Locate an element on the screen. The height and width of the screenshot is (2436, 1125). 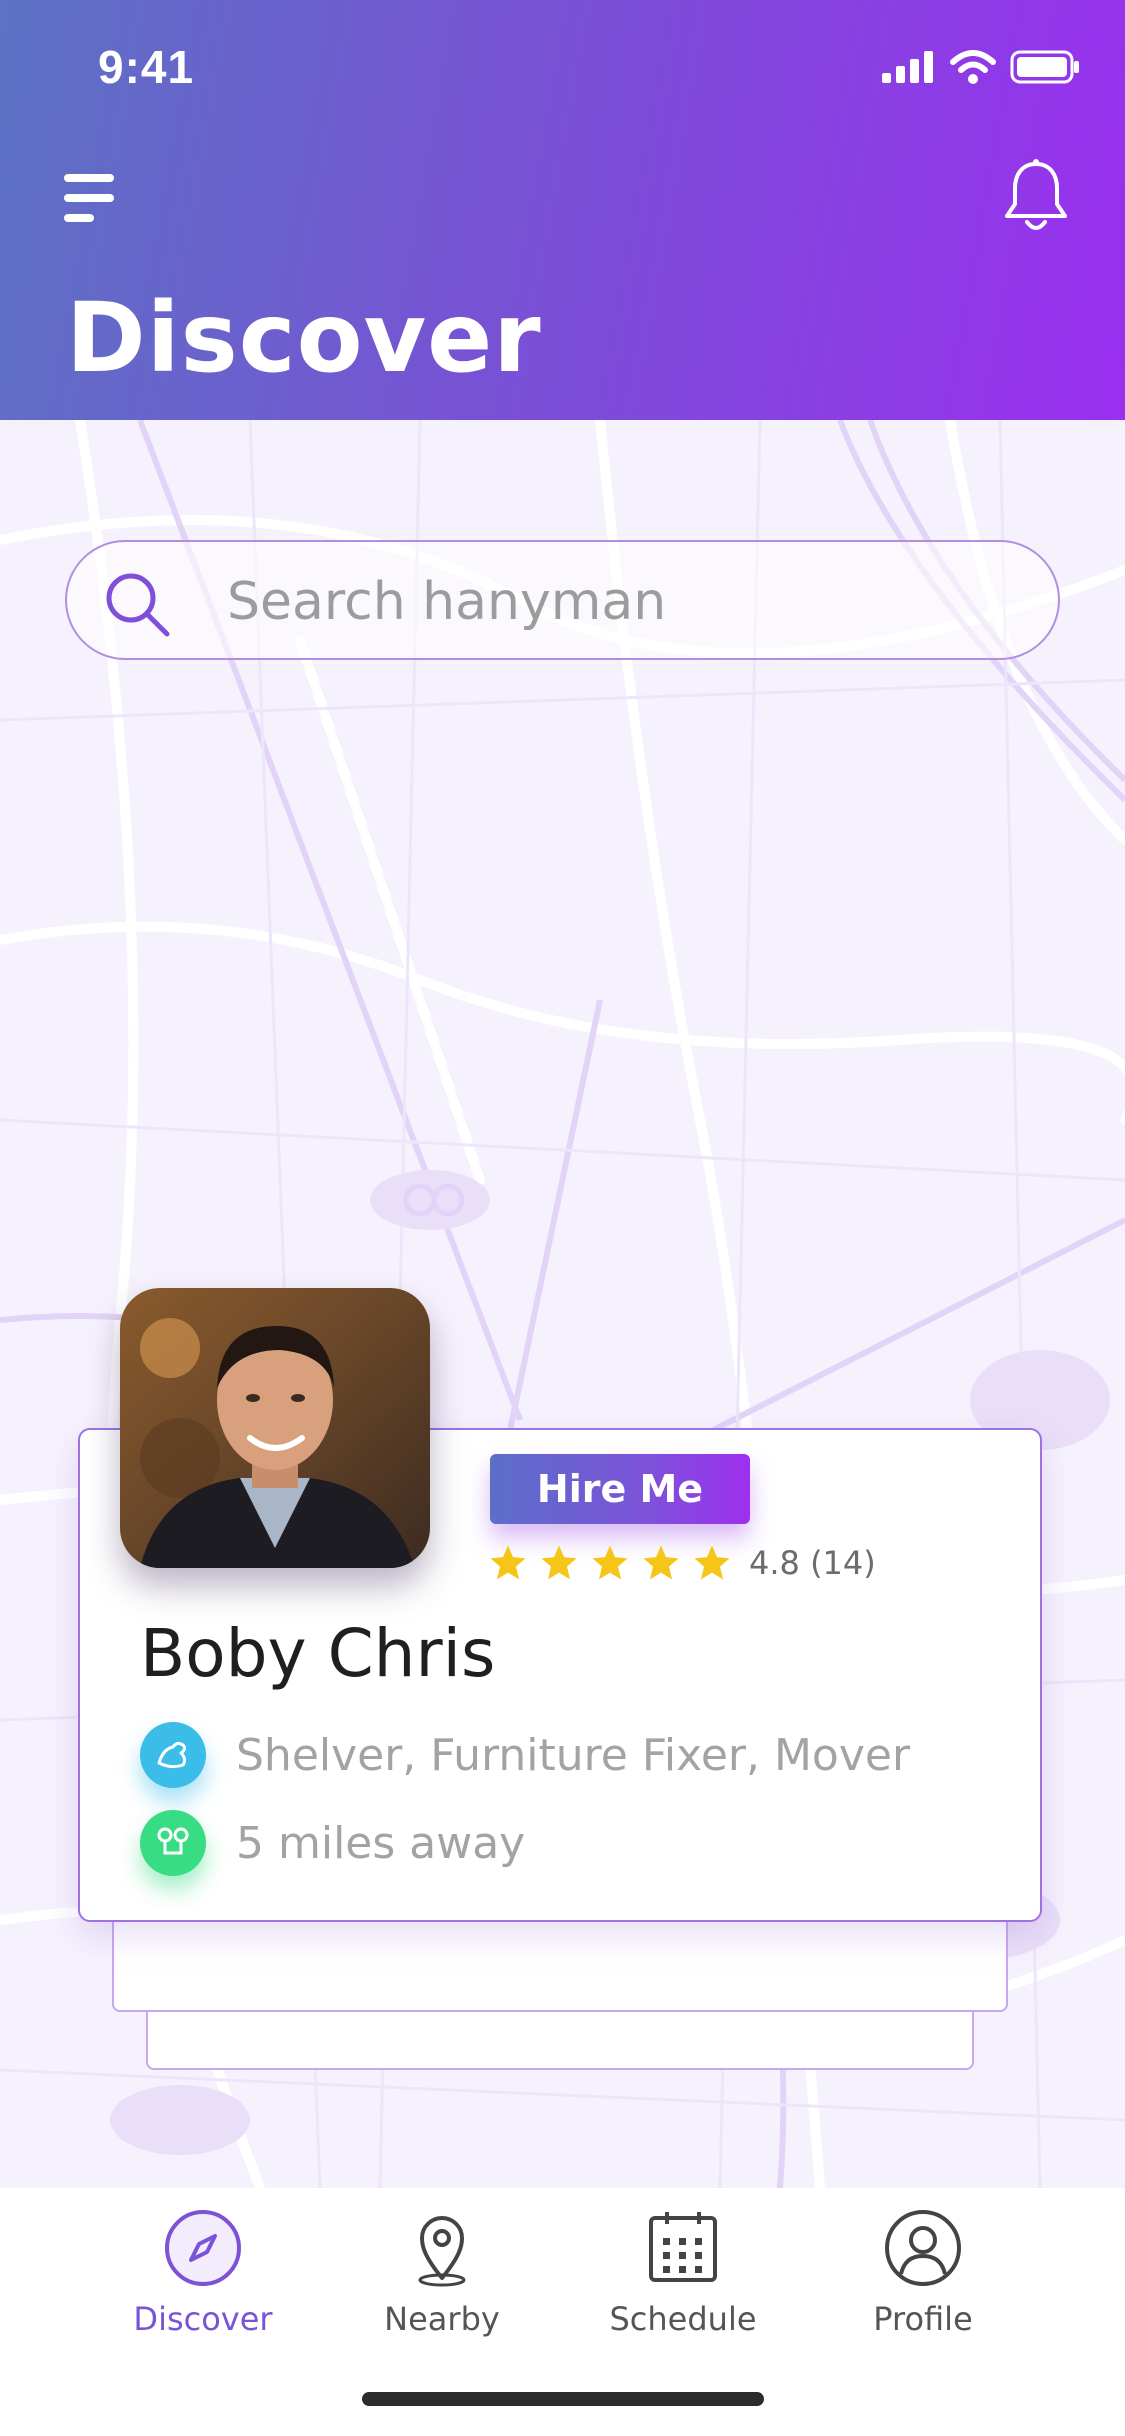
tab-label: Nearby is located at coordinates (442, 2319).